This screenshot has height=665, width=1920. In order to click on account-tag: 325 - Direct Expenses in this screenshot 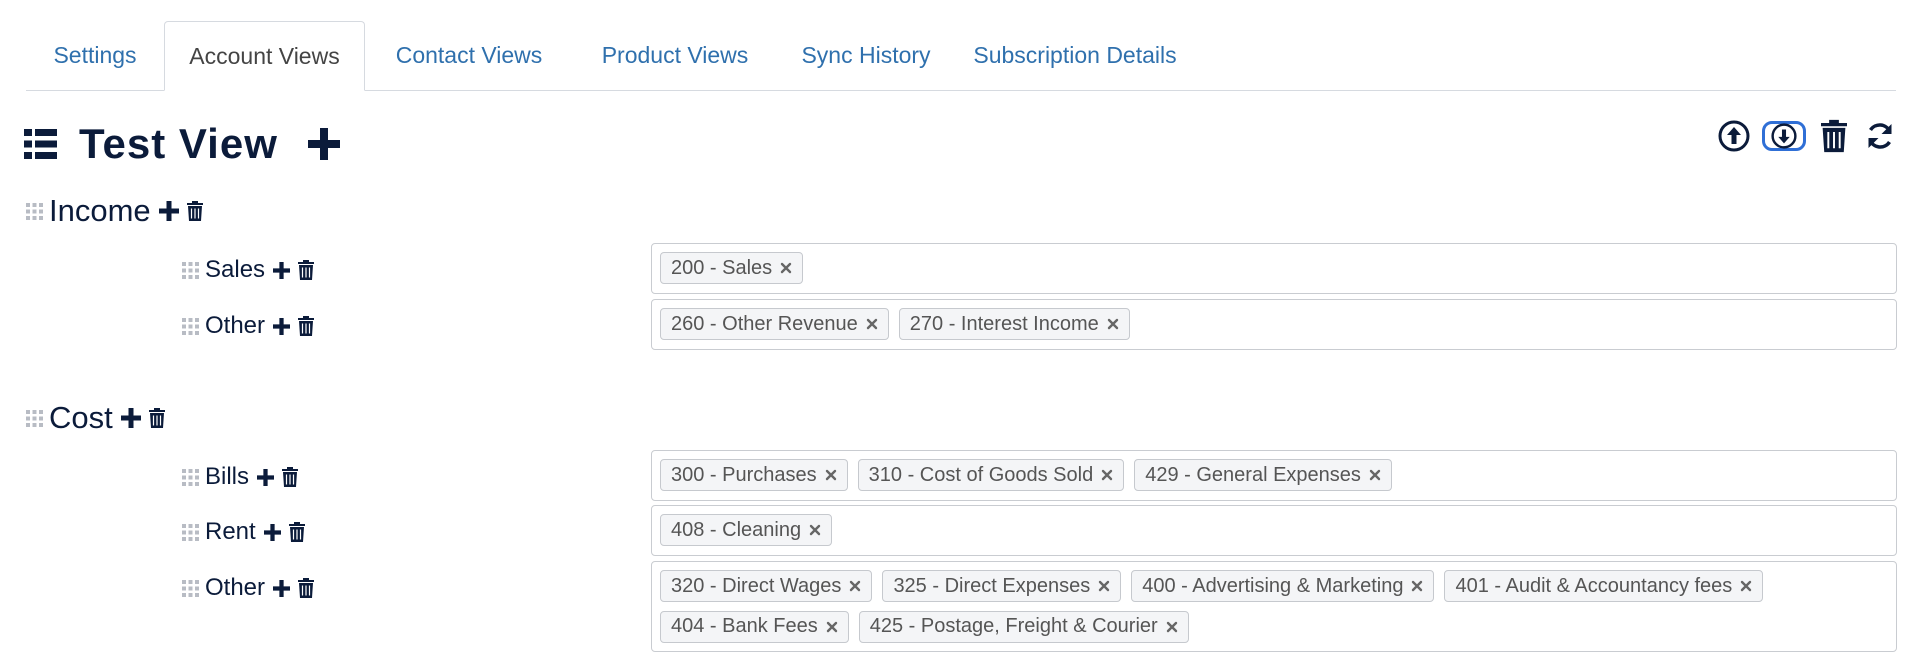, I will do `click(1002, 586)`.